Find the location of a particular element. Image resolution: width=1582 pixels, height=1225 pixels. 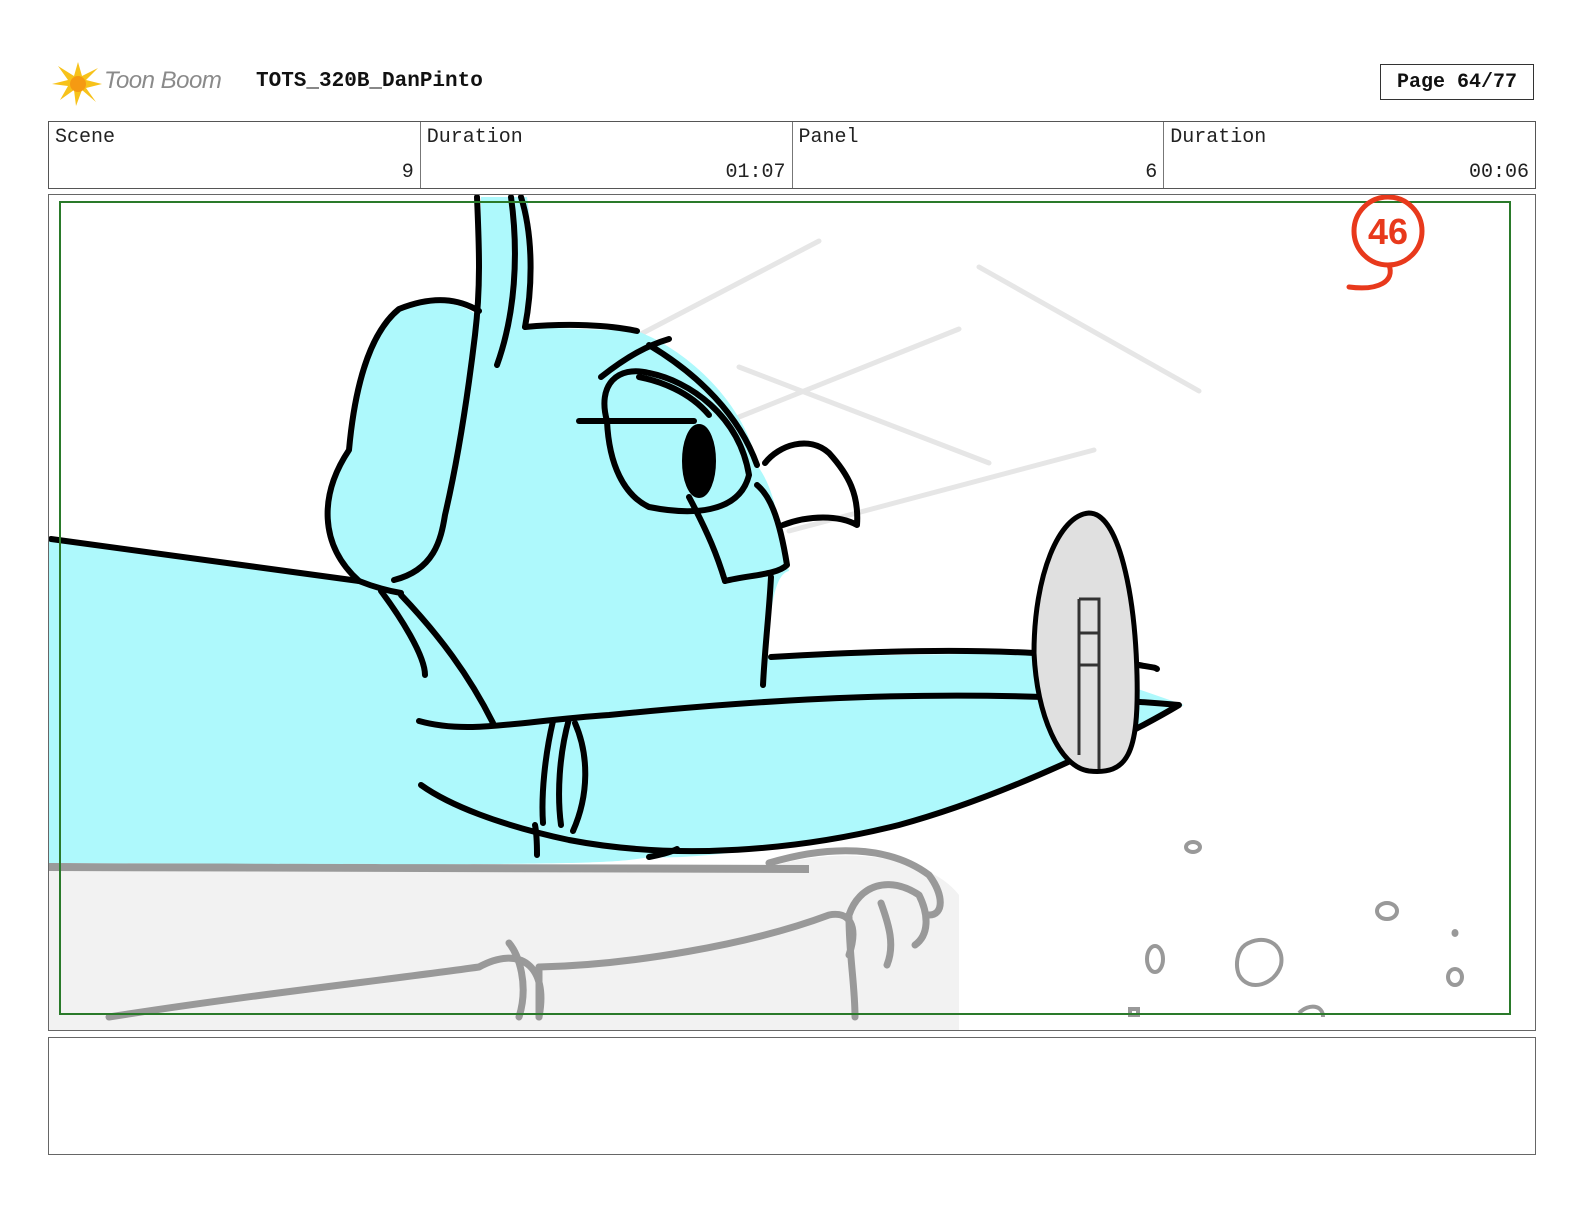

panel-duration-cell: Duration 00:06 is located at coordinates (1349, 155).